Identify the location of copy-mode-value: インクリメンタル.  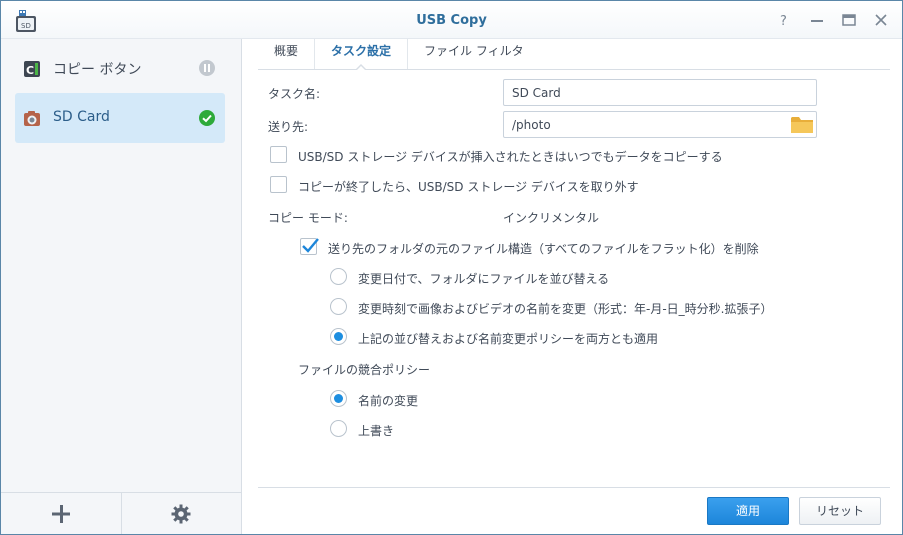
(551, 218).